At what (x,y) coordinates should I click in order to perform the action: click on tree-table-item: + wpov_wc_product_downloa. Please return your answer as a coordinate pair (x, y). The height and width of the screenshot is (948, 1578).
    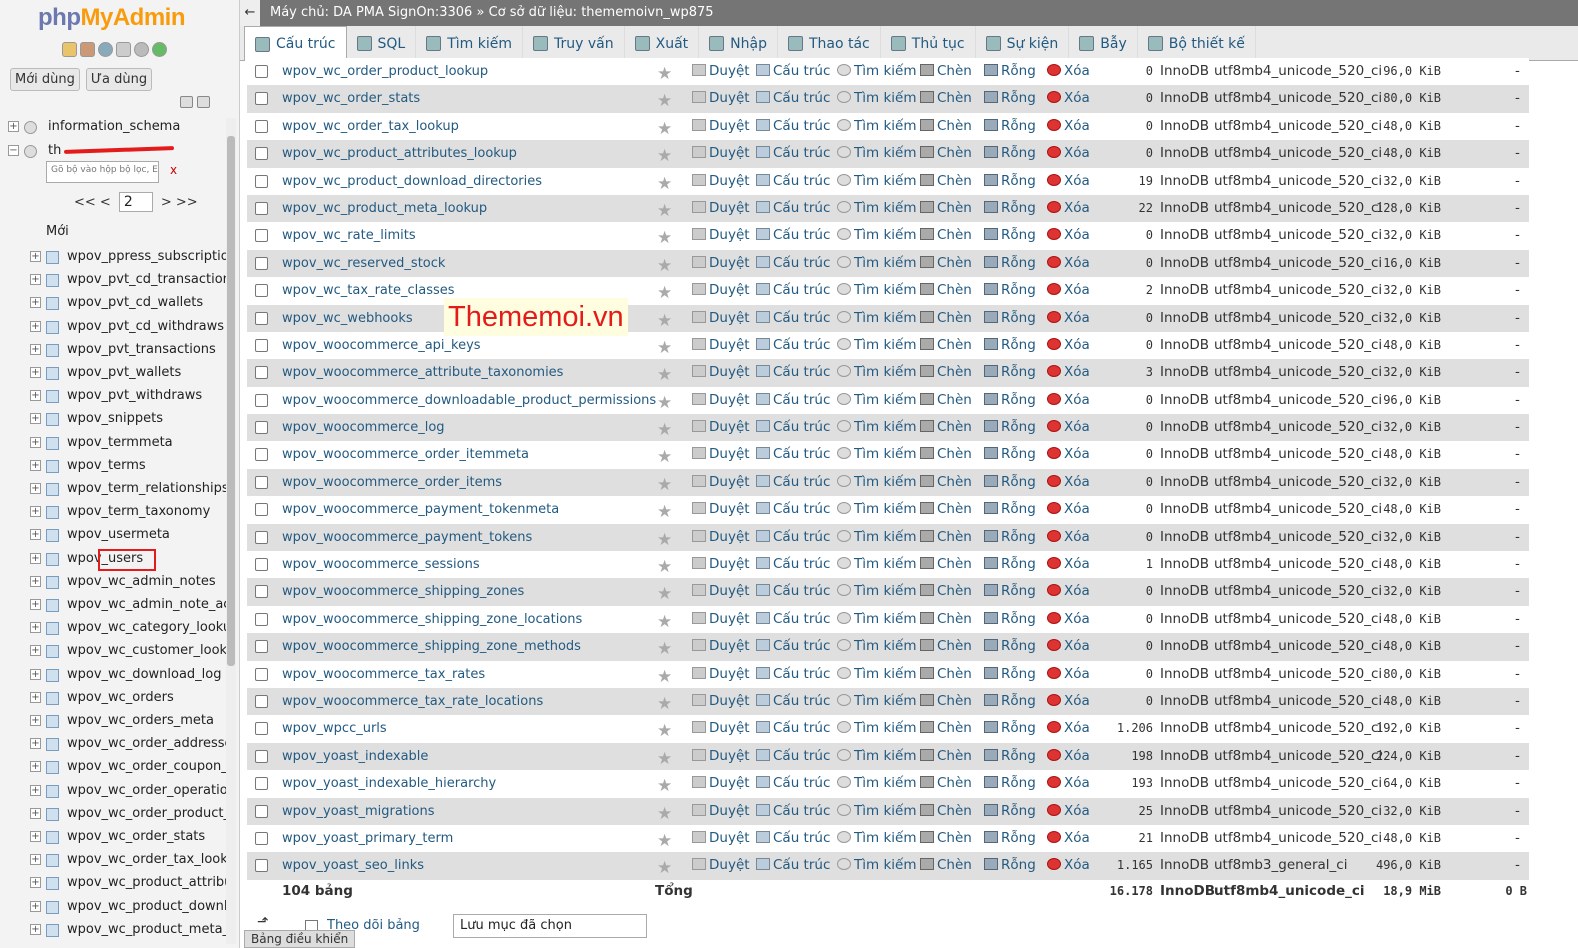
    Looking at the image, I should click on (113, 907).